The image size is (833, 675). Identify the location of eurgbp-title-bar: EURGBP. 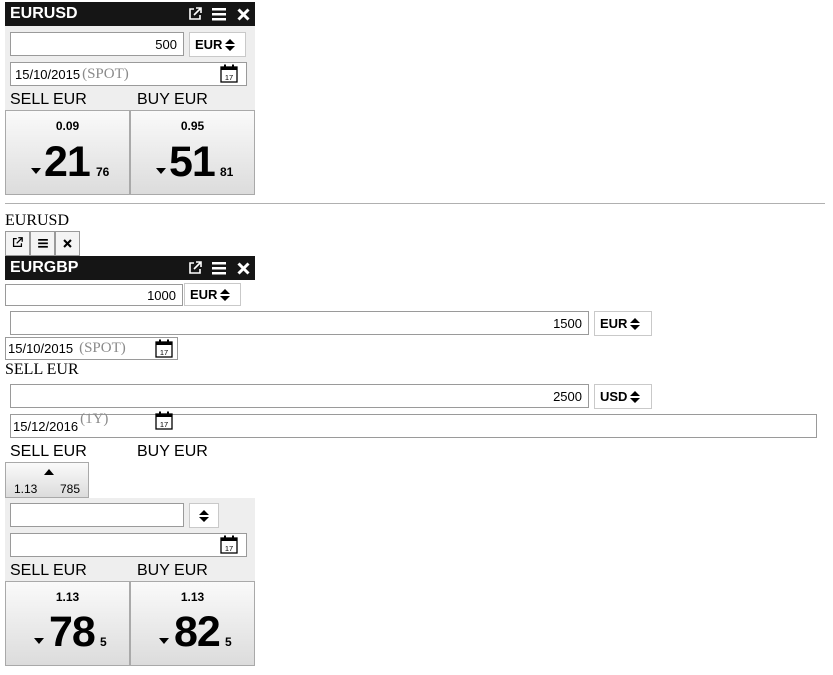
(130, 268).